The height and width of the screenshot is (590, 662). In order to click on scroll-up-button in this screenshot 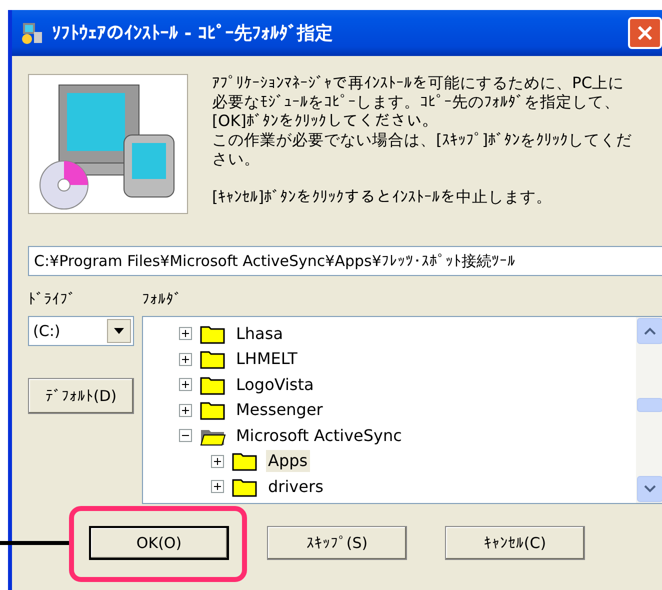, I will do `click(649, 331)`.